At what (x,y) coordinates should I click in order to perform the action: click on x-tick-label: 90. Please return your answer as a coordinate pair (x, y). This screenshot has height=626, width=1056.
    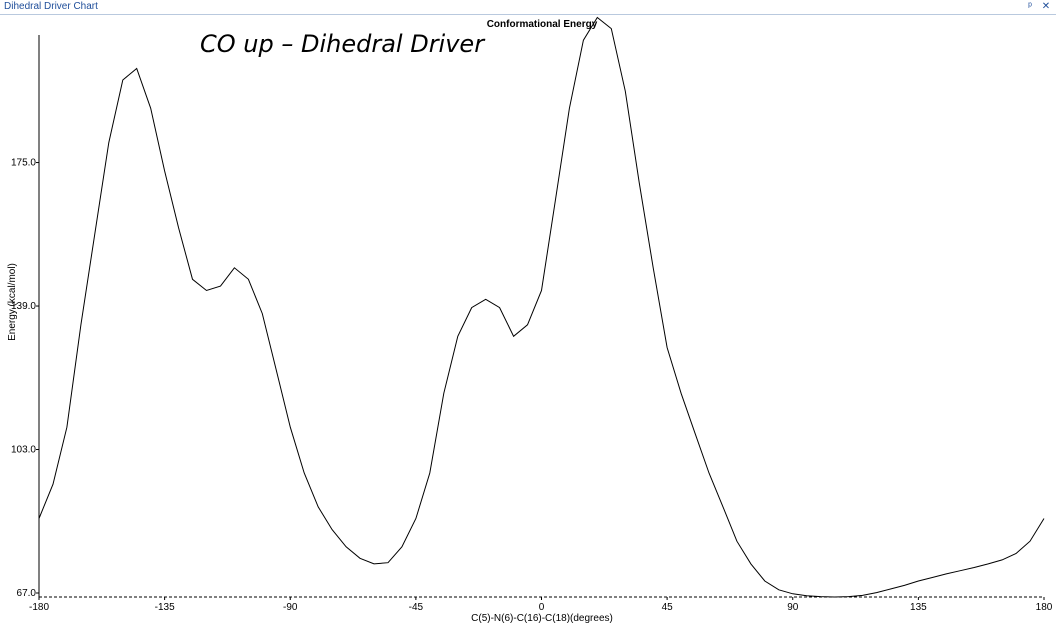
    Looking at the image, I should click on (793, 607).